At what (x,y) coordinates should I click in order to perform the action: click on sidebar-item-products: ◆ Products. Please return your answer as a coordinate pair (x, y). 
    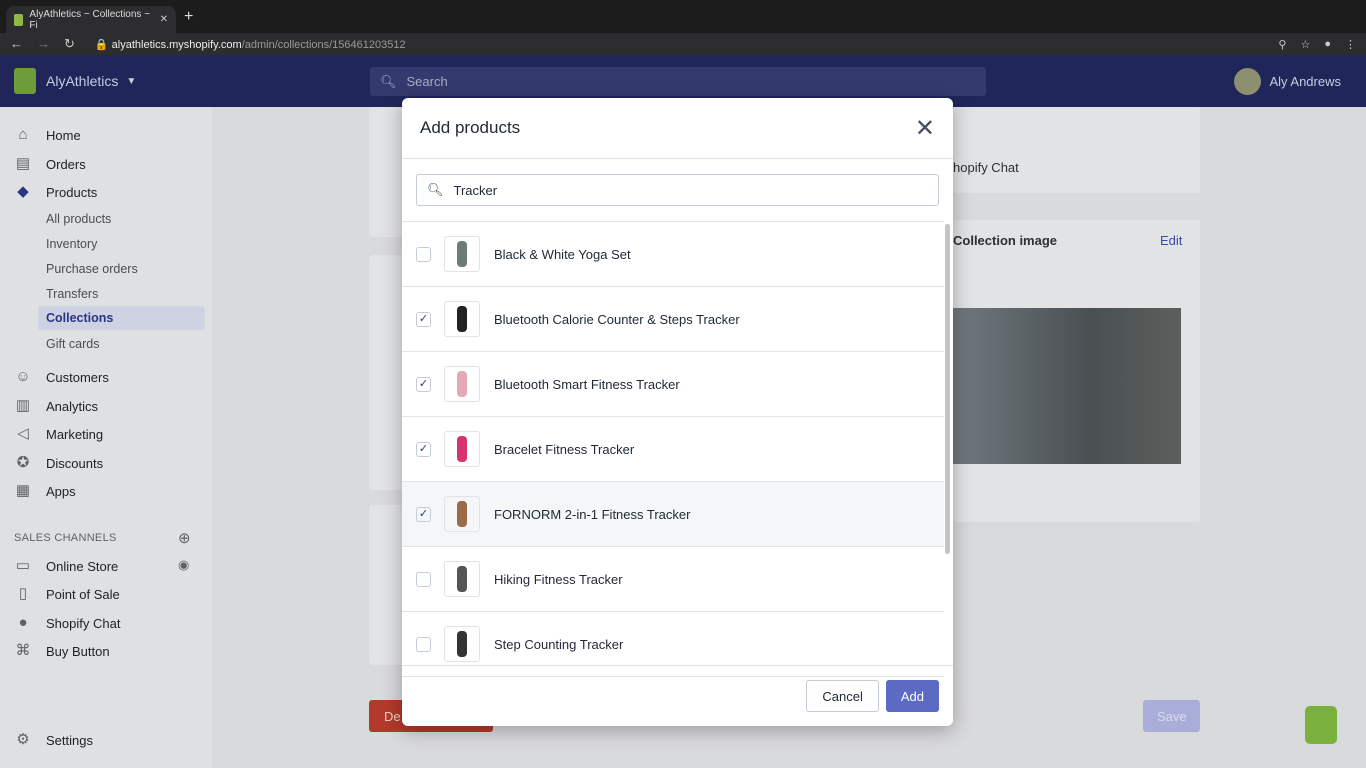
    Looking at the image, I should click on (55, 192).